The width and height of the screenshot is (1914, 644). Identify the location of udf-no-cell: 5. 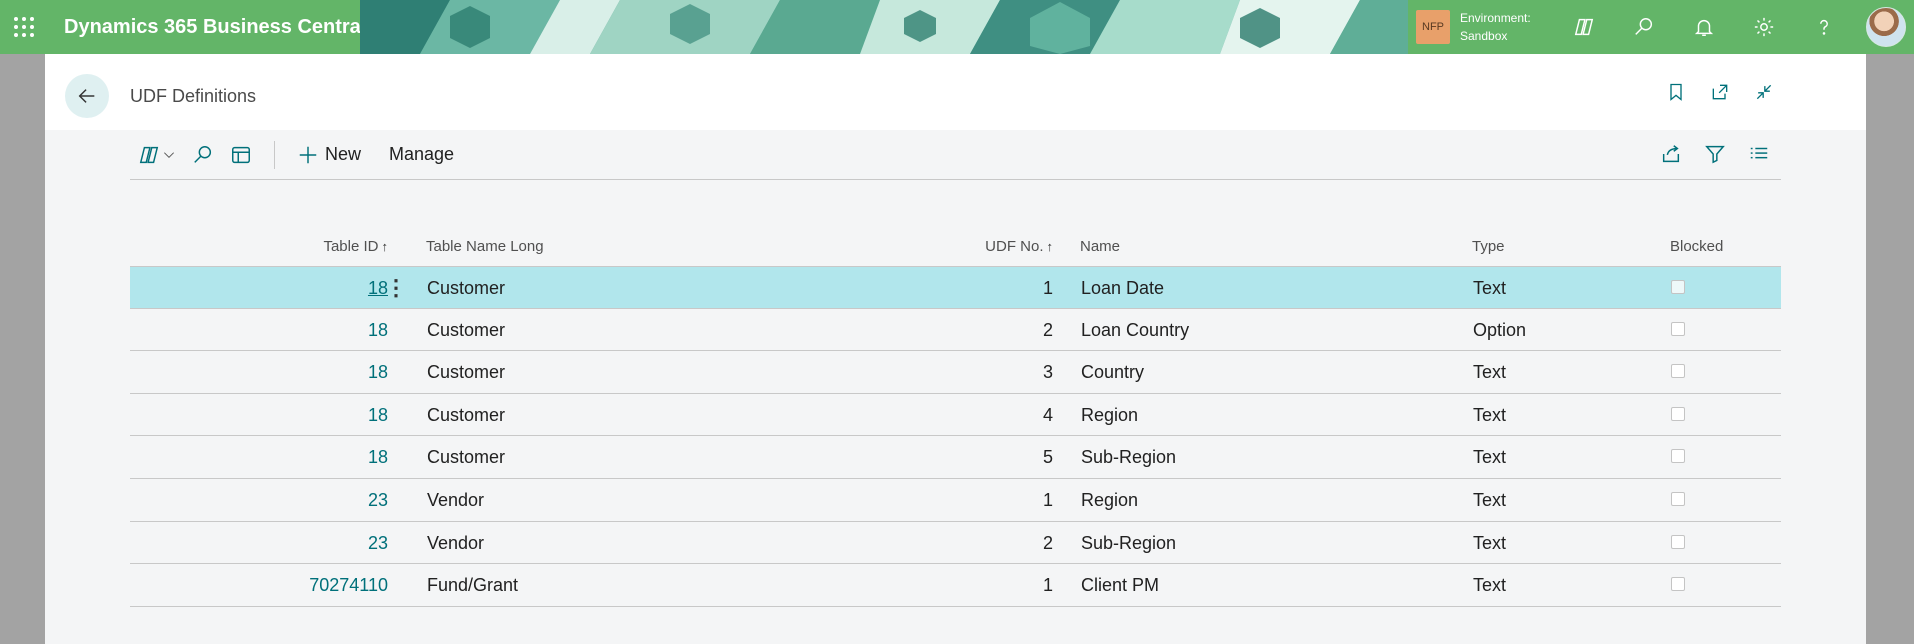
(1048, 457).